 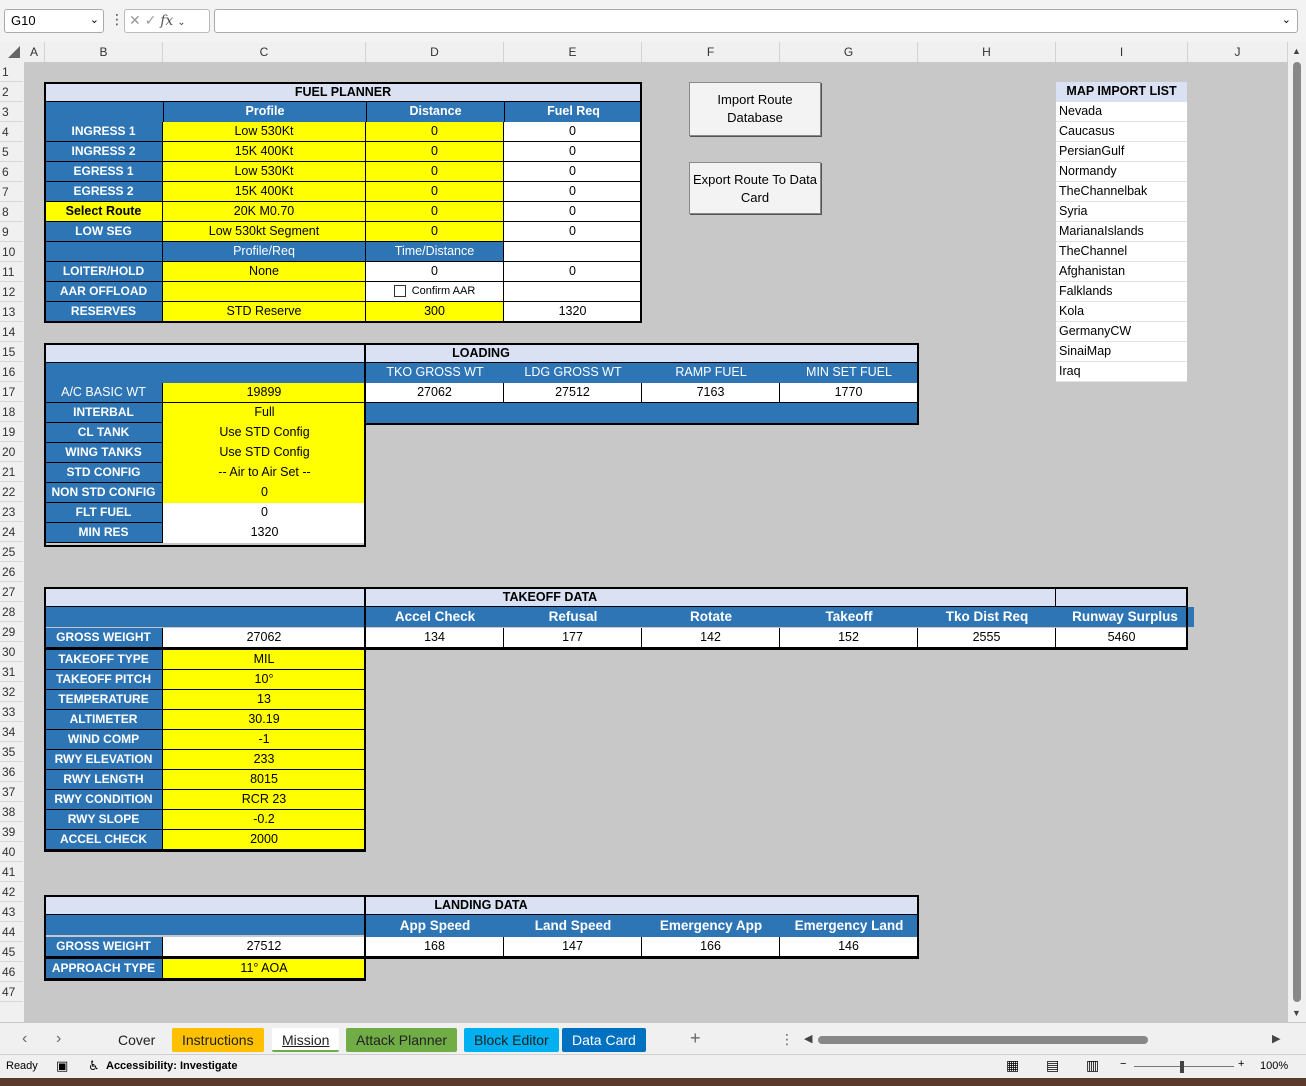 I want to click on row-header: 29, so click(x=11, y=632).